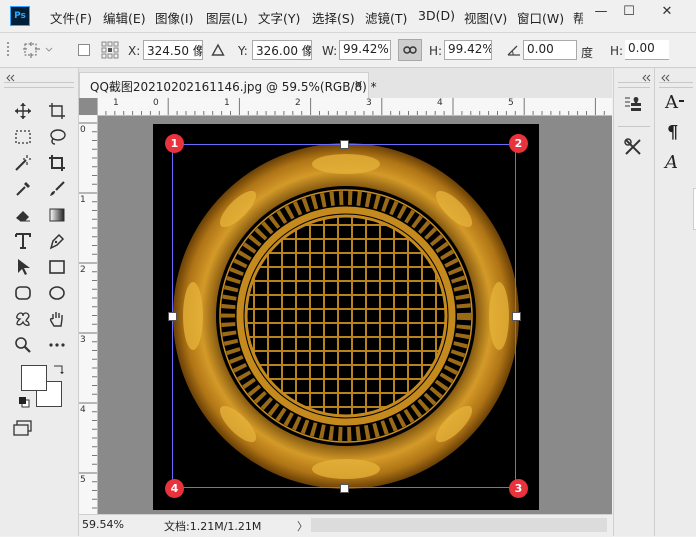  What do you see at coordinates (279, 17) in the screenshot?
I see `menu-type: 文字(Y)` at bounding box center [279, 17].